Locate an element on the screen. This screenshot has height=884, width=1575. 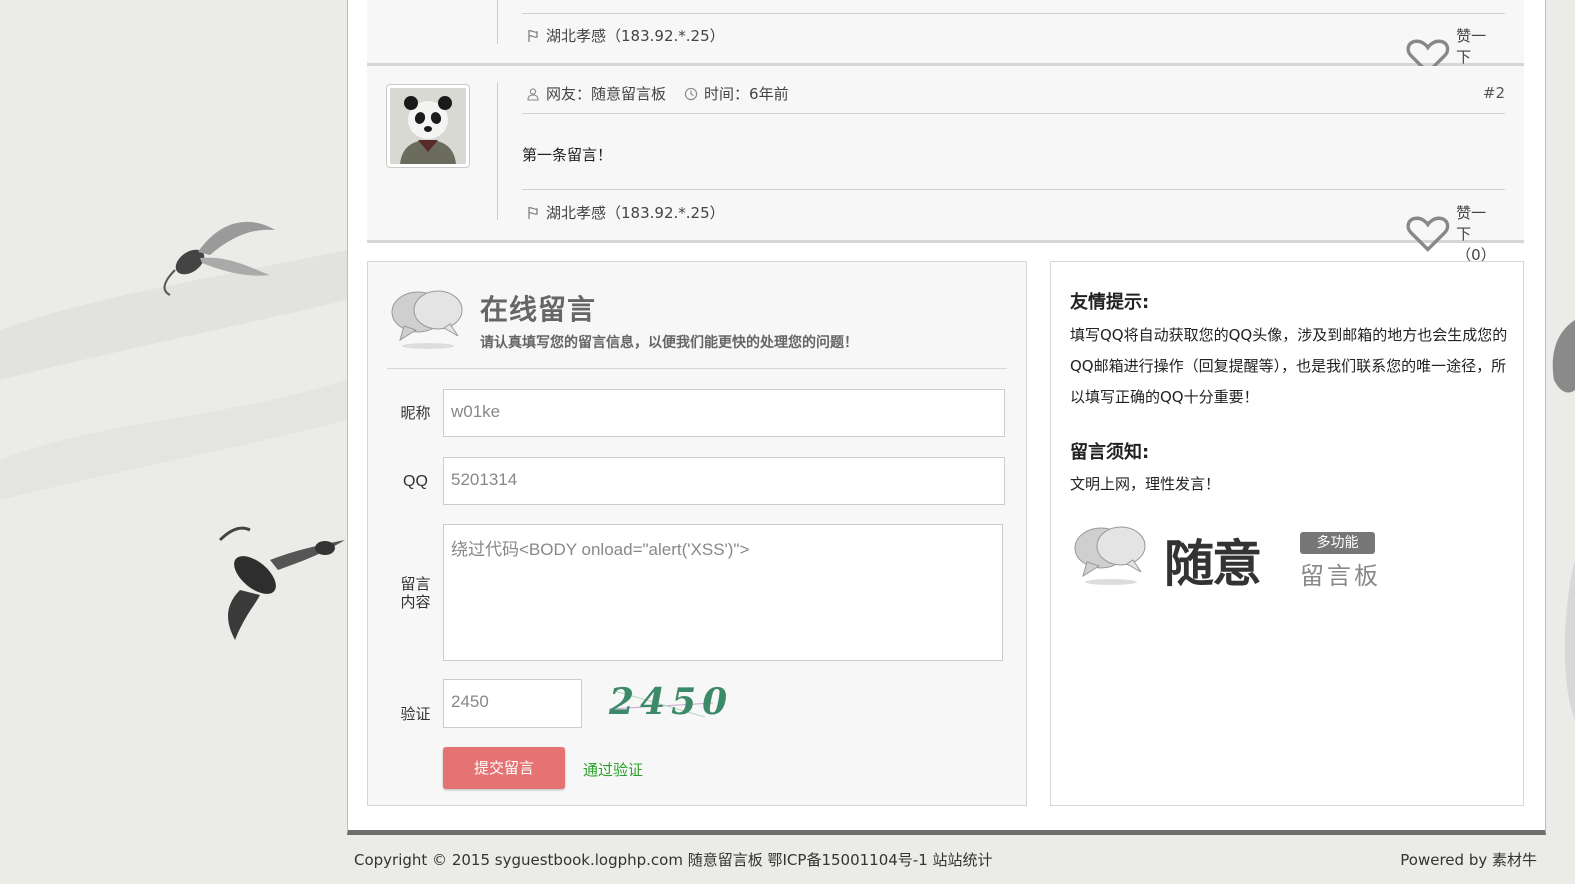
brand-badge: 多功能 is located at coordinates (1337, 543).